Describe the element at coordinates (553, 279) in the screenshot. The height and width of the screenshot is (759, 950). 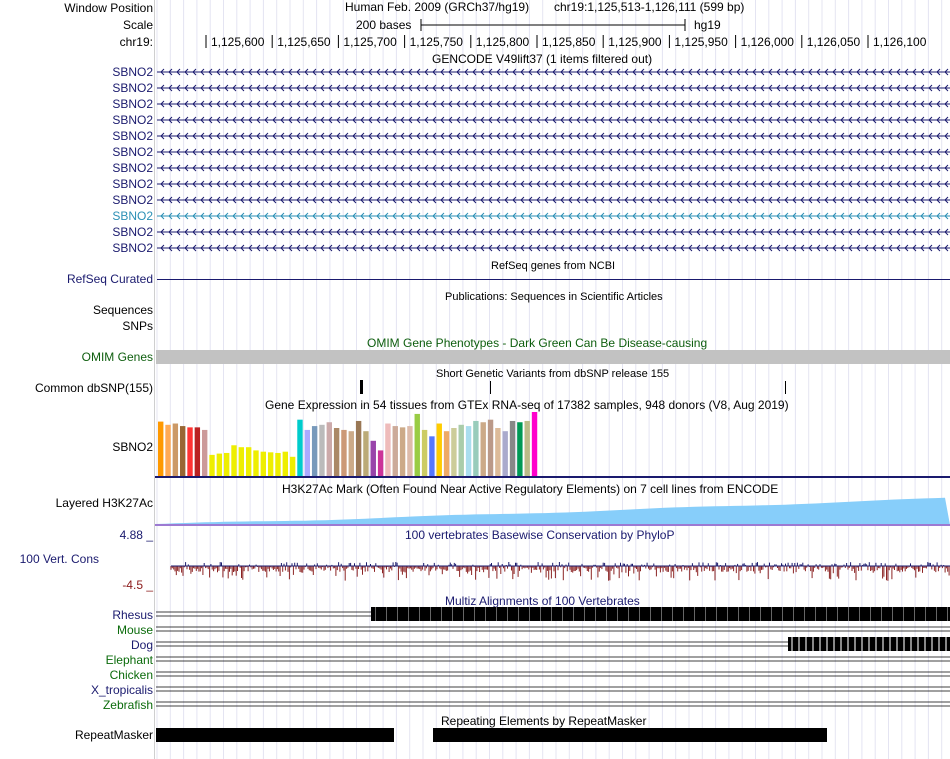
I see `refseq-gene-line` at that location.